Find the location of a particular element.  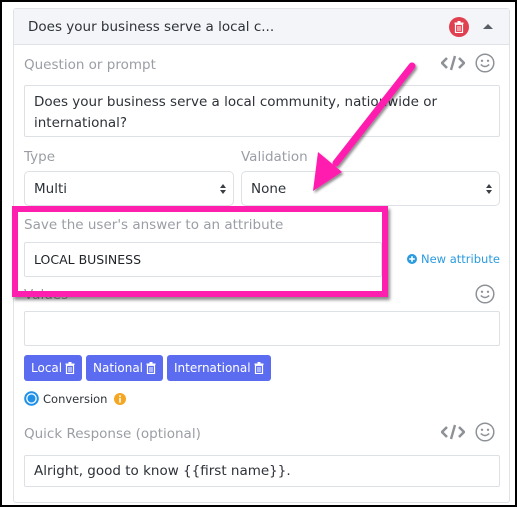

value-tag: International is located at coordinates (219, 368).